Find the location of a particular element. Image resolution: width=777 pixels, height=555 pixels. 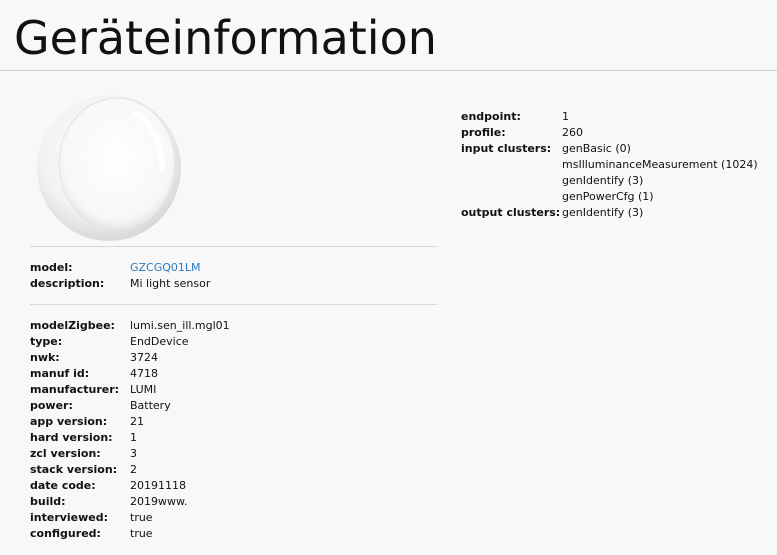

detail-value: Battery is located at coordinates (150, 405).